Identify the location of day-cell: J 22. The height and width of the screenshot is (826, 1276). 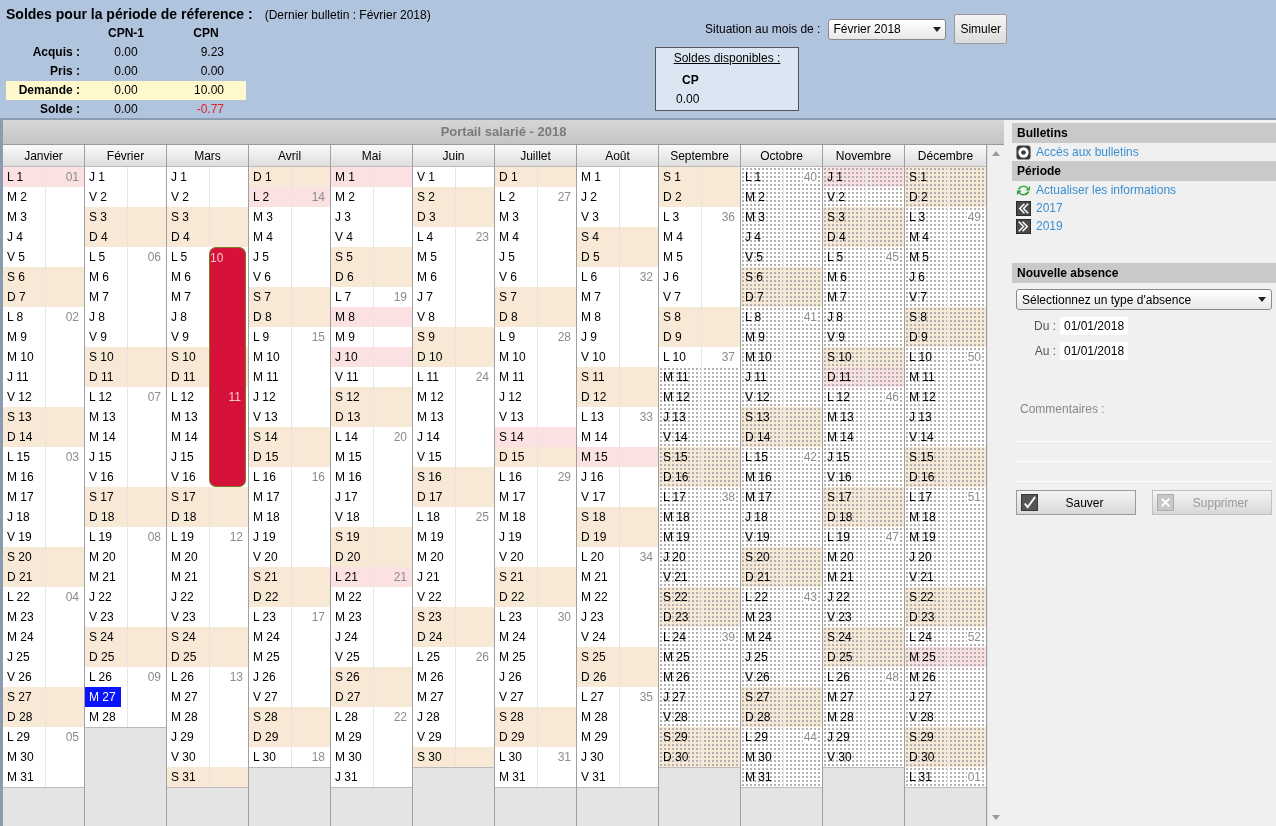
(125, 597).